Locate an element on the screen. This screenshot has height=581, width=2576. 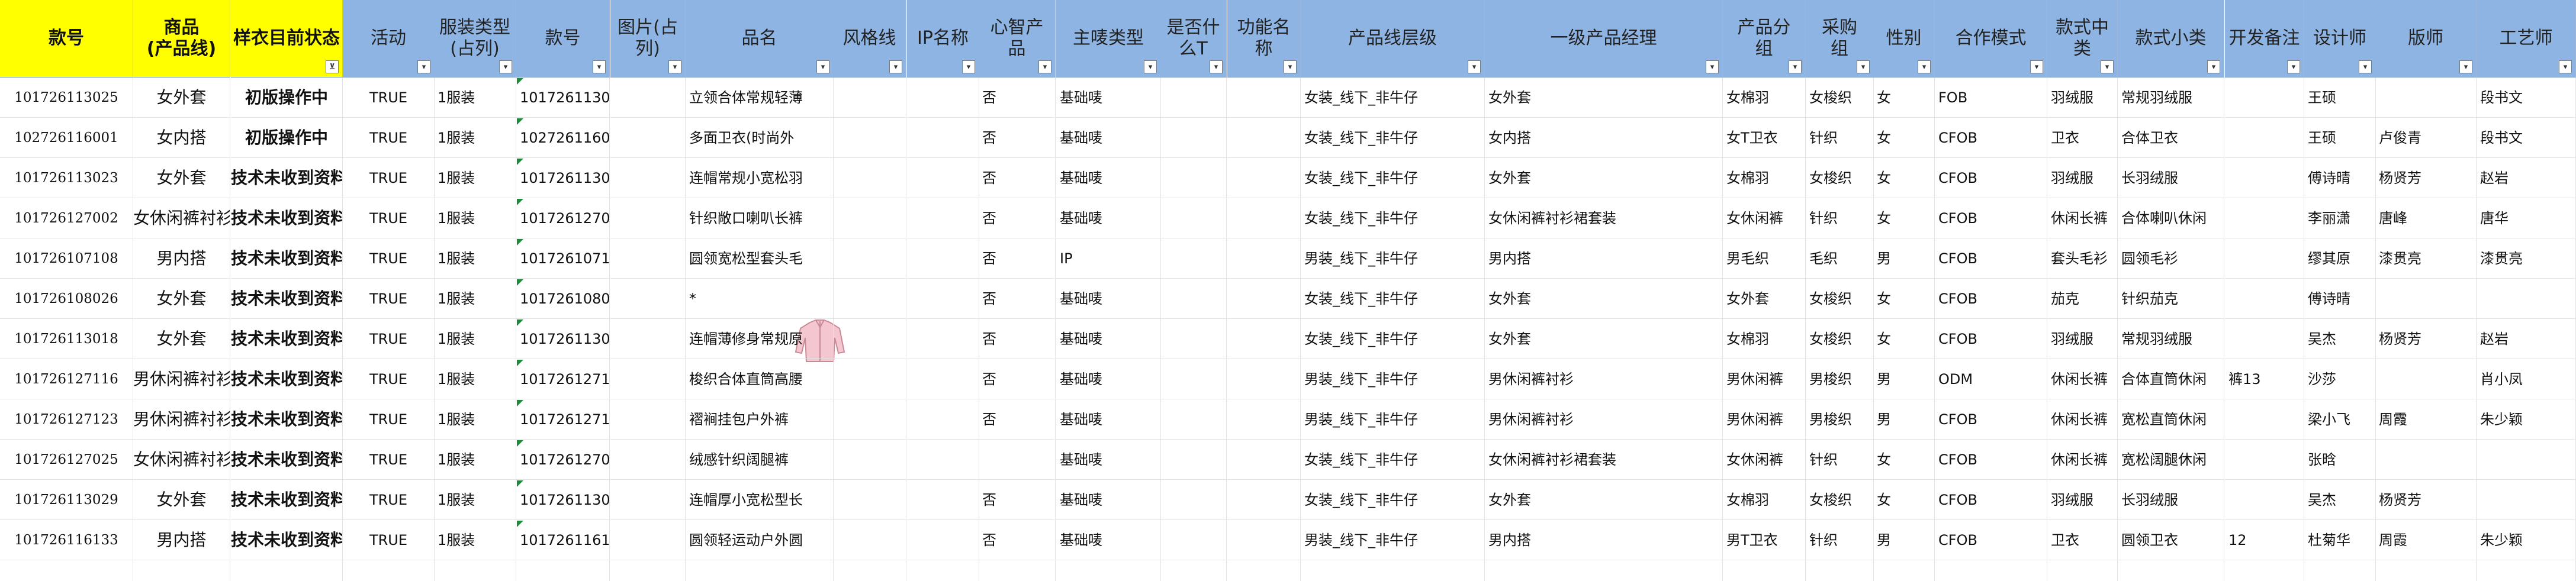
cell-style-sub-class: 长羽绒服 is located at coordinates (2171, 500).